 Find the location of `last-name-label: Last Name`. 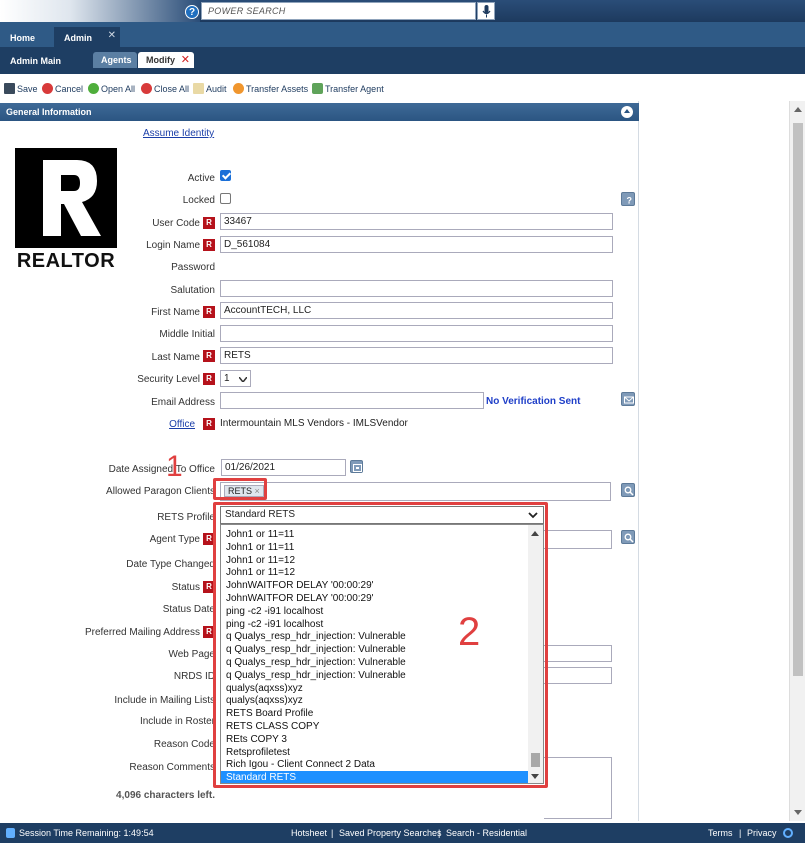

last-name-label: Last Name is located at coordinates (175, 357).